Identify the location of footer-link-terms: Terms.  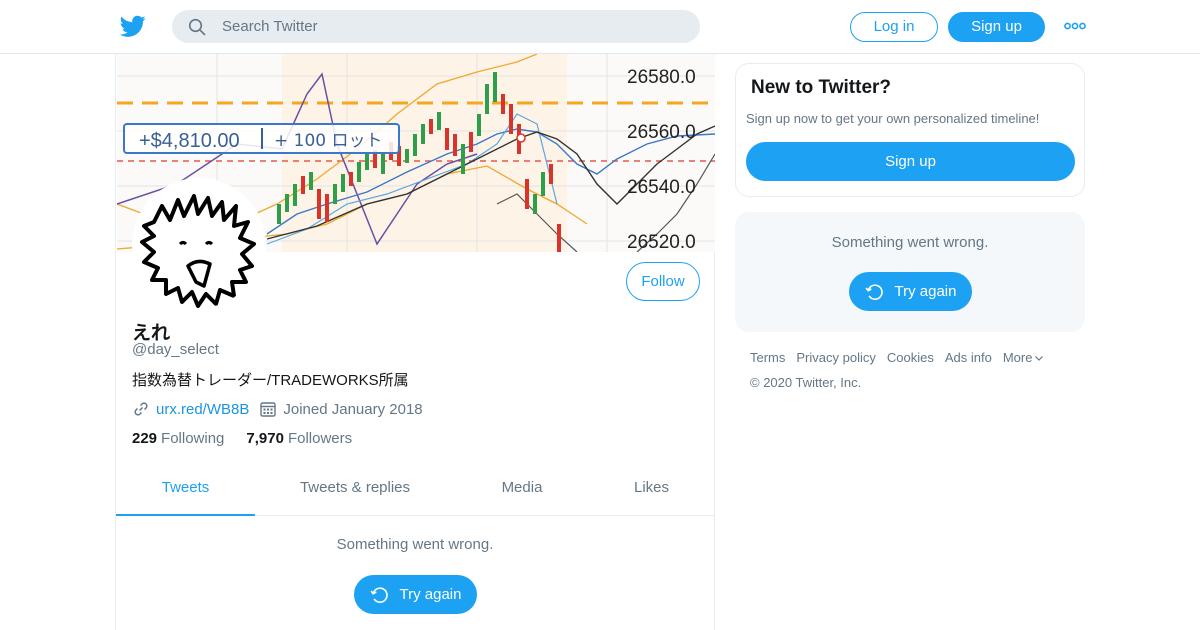
(767, 357).